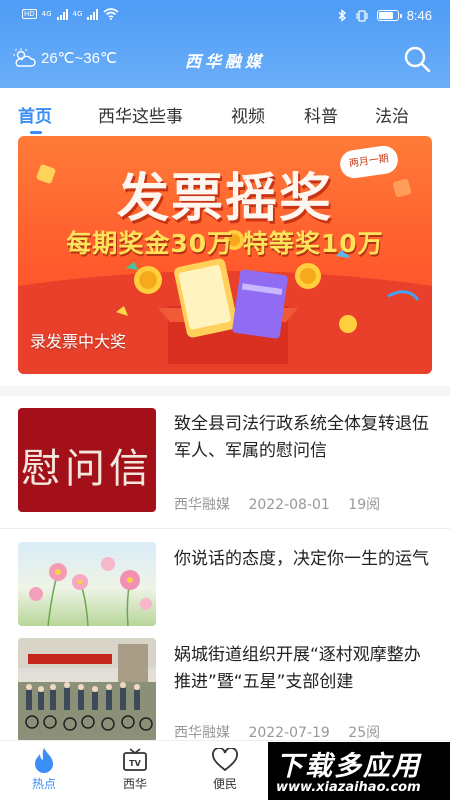 The image size is (450, 800). Describe the element at coordinates (90, 591) in the screenshot. I see `flower-photo` at that location.